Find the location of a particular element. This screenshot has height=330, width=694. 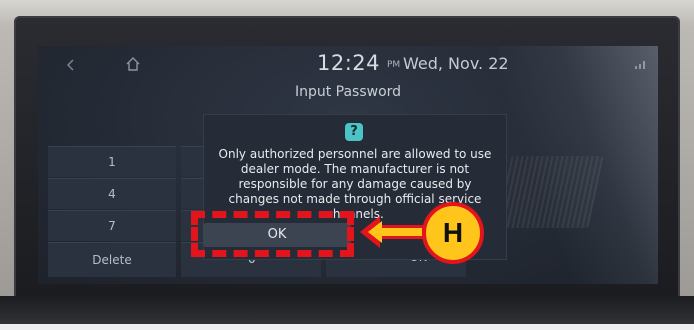

highlight-box is located at coordinates (272, 234).